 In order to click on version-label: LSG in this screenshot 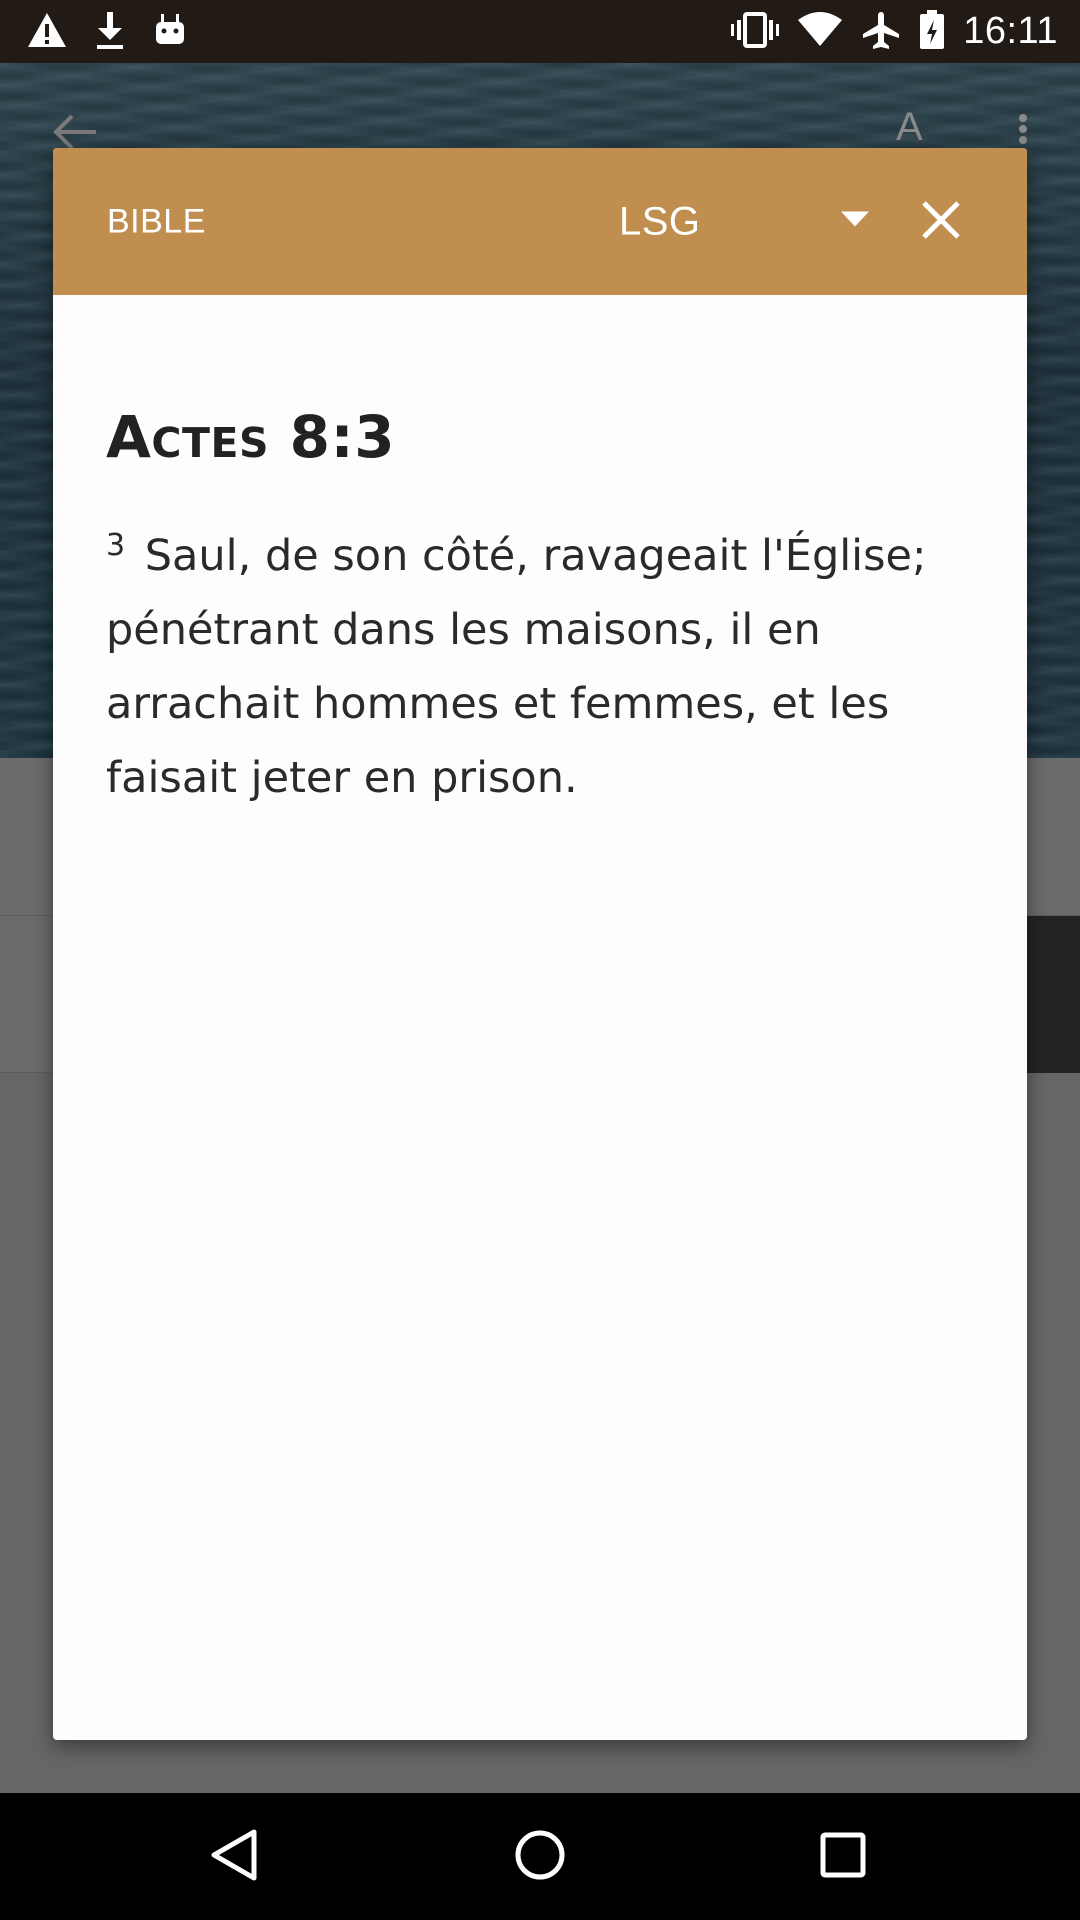, I will do `click(660, 221)`.